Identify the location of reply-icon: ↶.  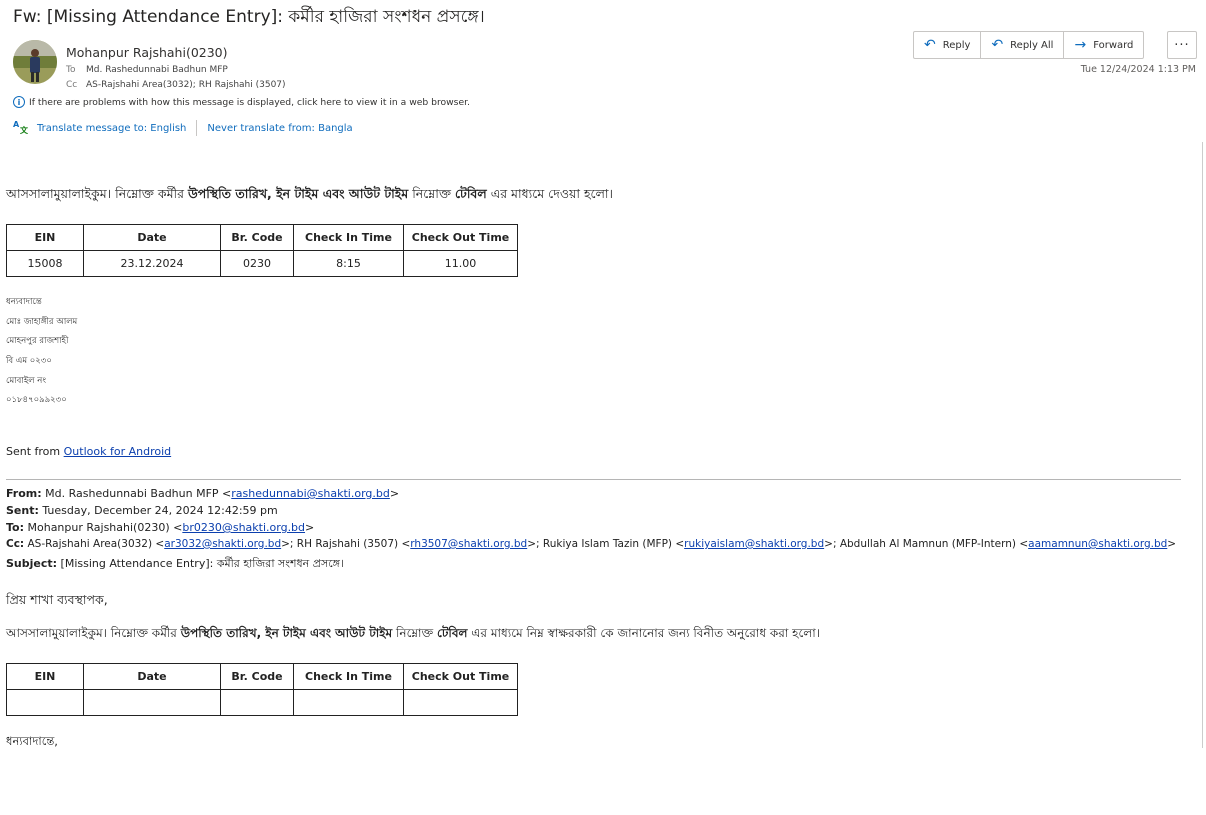
(930, 45).